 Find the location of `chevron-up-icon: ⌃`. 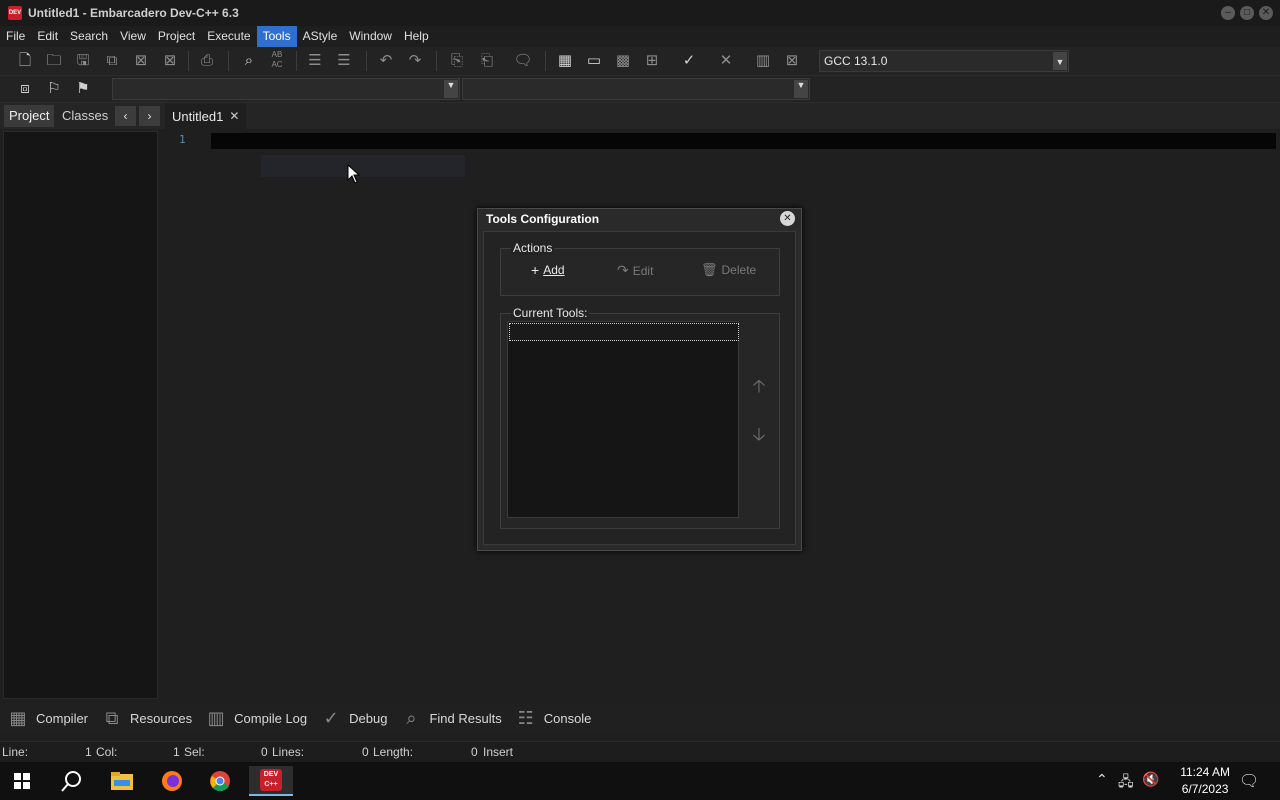

chevron-up-icon: ⌃ is located at coordinates (1102, 779).